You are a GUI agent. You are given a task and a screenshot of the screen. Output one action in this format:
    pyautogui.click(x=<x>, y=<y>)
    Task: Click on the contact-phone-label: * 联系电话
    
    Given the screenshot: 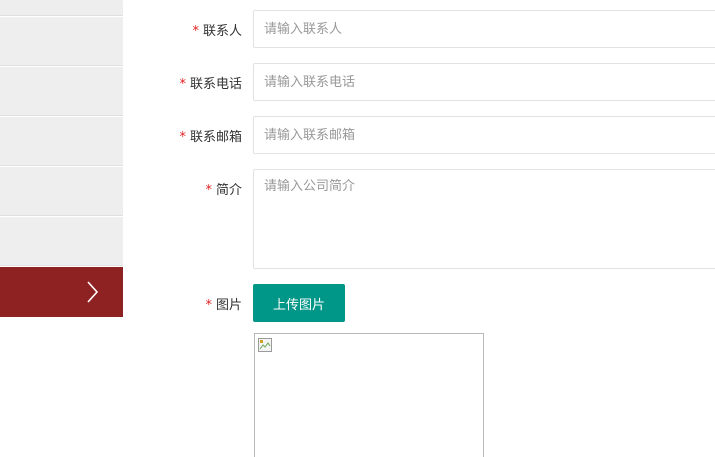 What is the action you would take?
    pyautogui.click(x=196, y=82)
    